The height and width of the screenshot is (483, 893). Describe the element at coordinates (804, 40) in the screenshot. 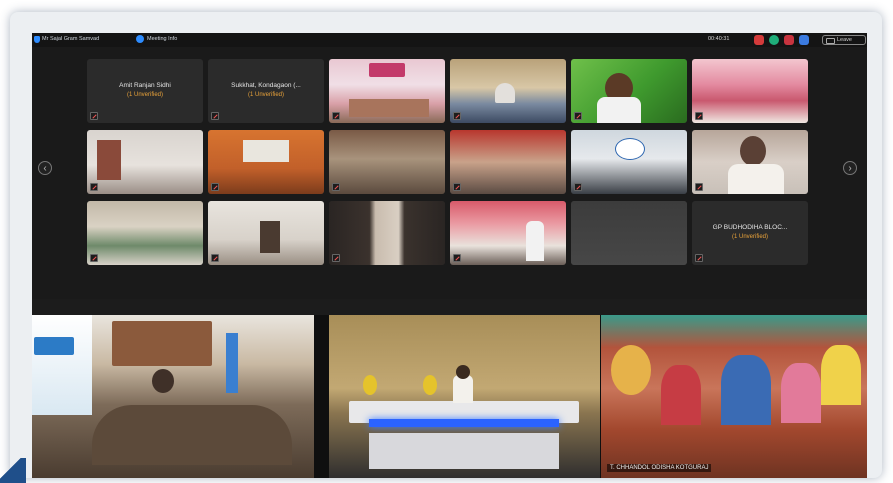

I see `participants-icon` at that location.